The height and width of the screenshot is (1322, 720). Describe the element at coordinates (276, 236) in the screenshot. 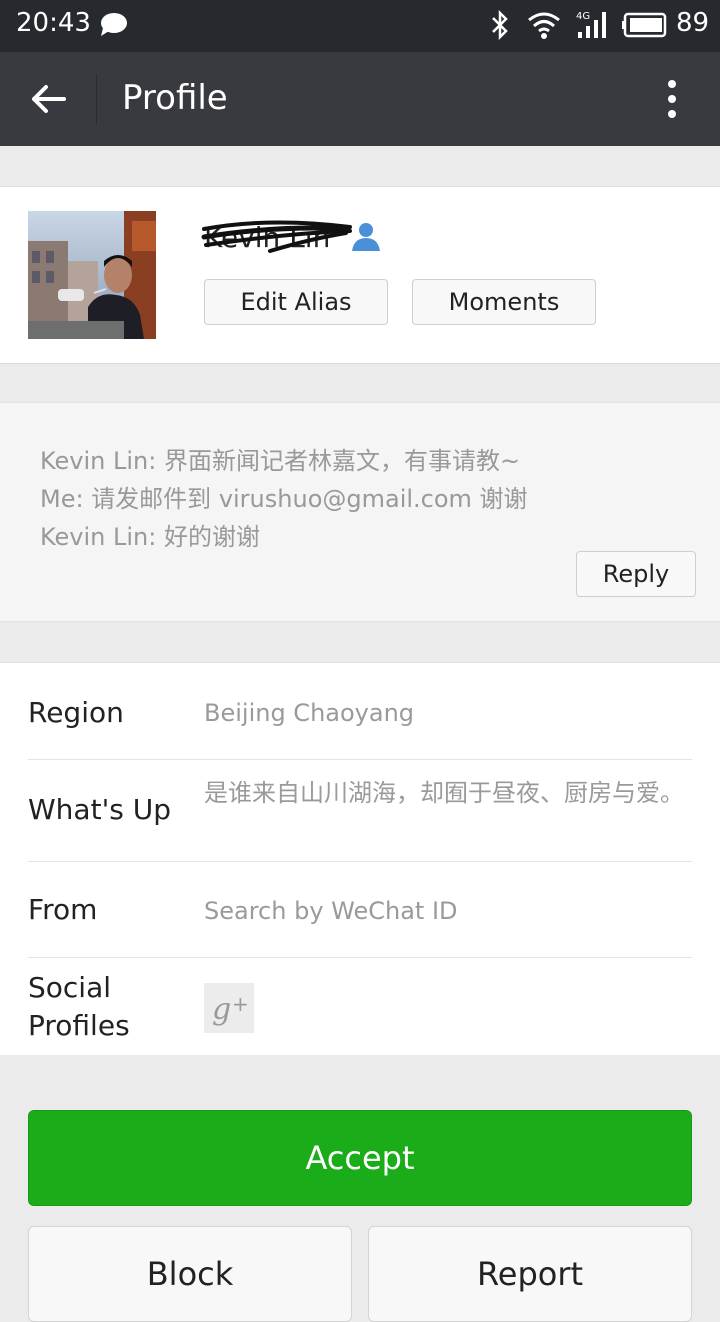

I see `name-redaction-scribble` at that location.